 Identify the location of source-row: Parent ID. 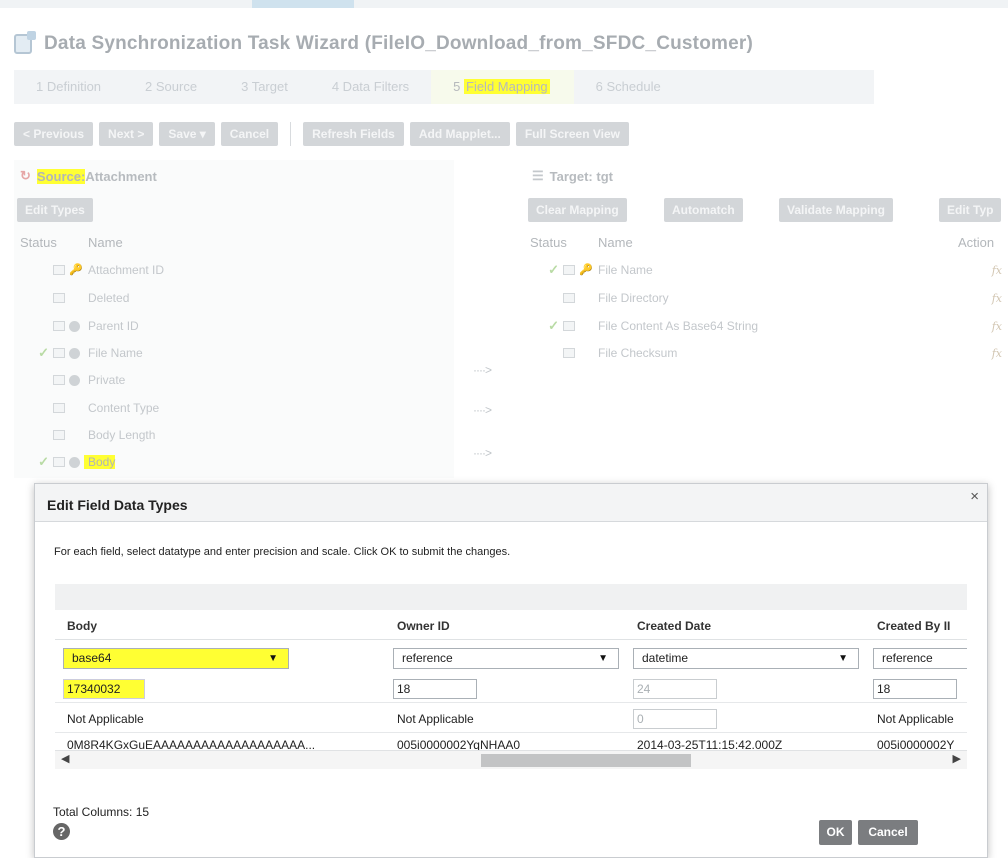
(76, 326).